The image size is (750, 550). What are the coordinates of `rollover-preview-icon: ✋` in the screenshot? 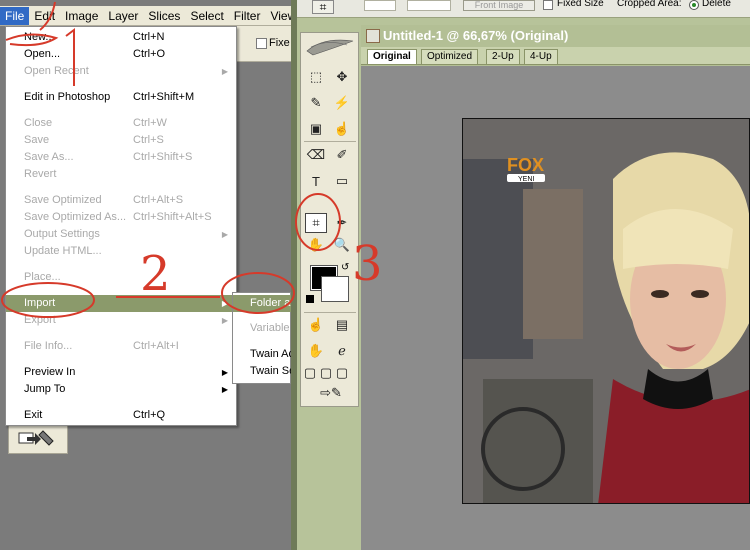 It's located at (316, 351).